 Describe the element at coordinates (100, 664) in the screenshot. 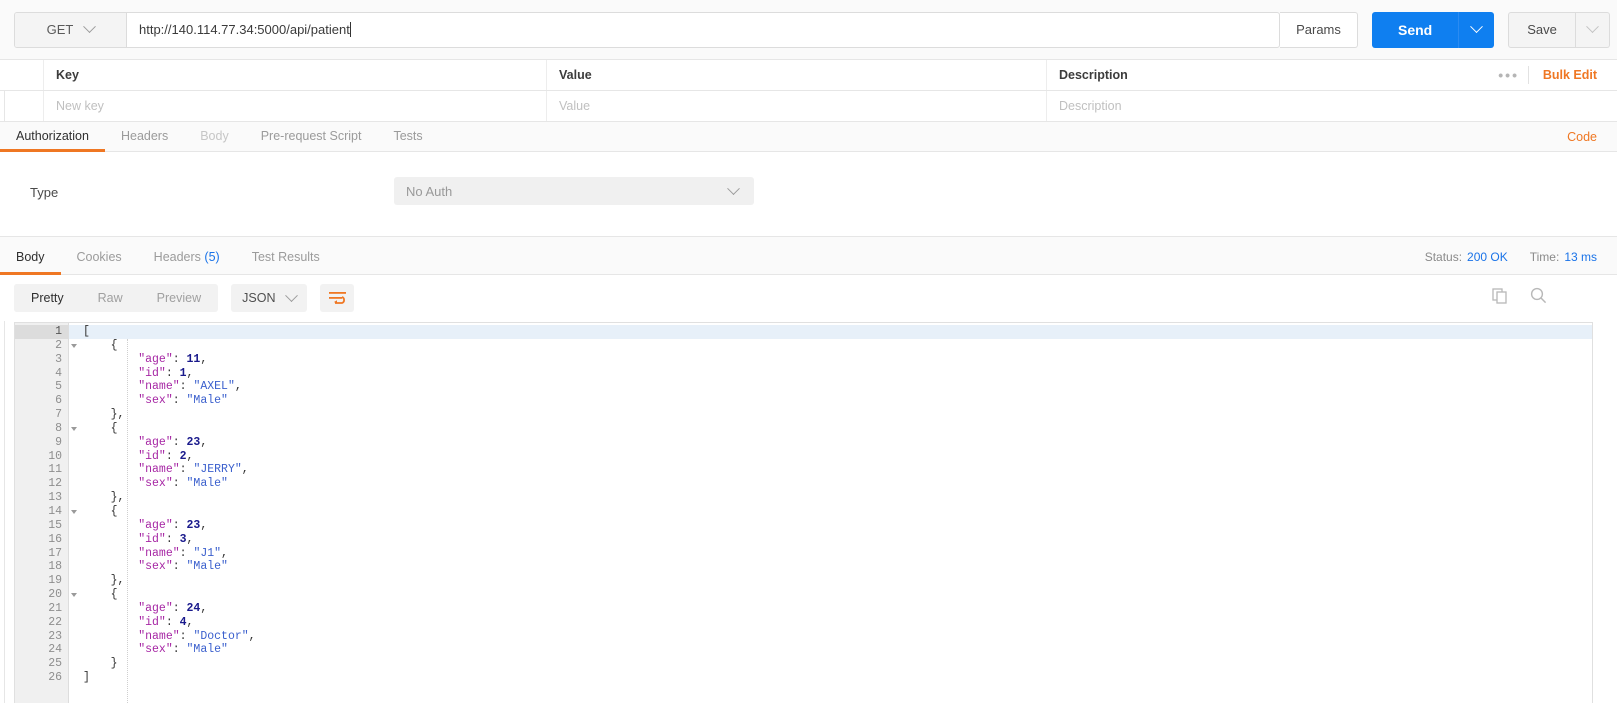

I see `code-token: }` at that location.